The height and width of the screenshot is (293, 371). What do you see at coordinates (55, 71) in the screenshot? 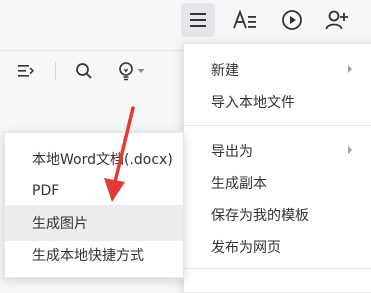
I see `toolbar-divider` at bounding box center [55, 71].